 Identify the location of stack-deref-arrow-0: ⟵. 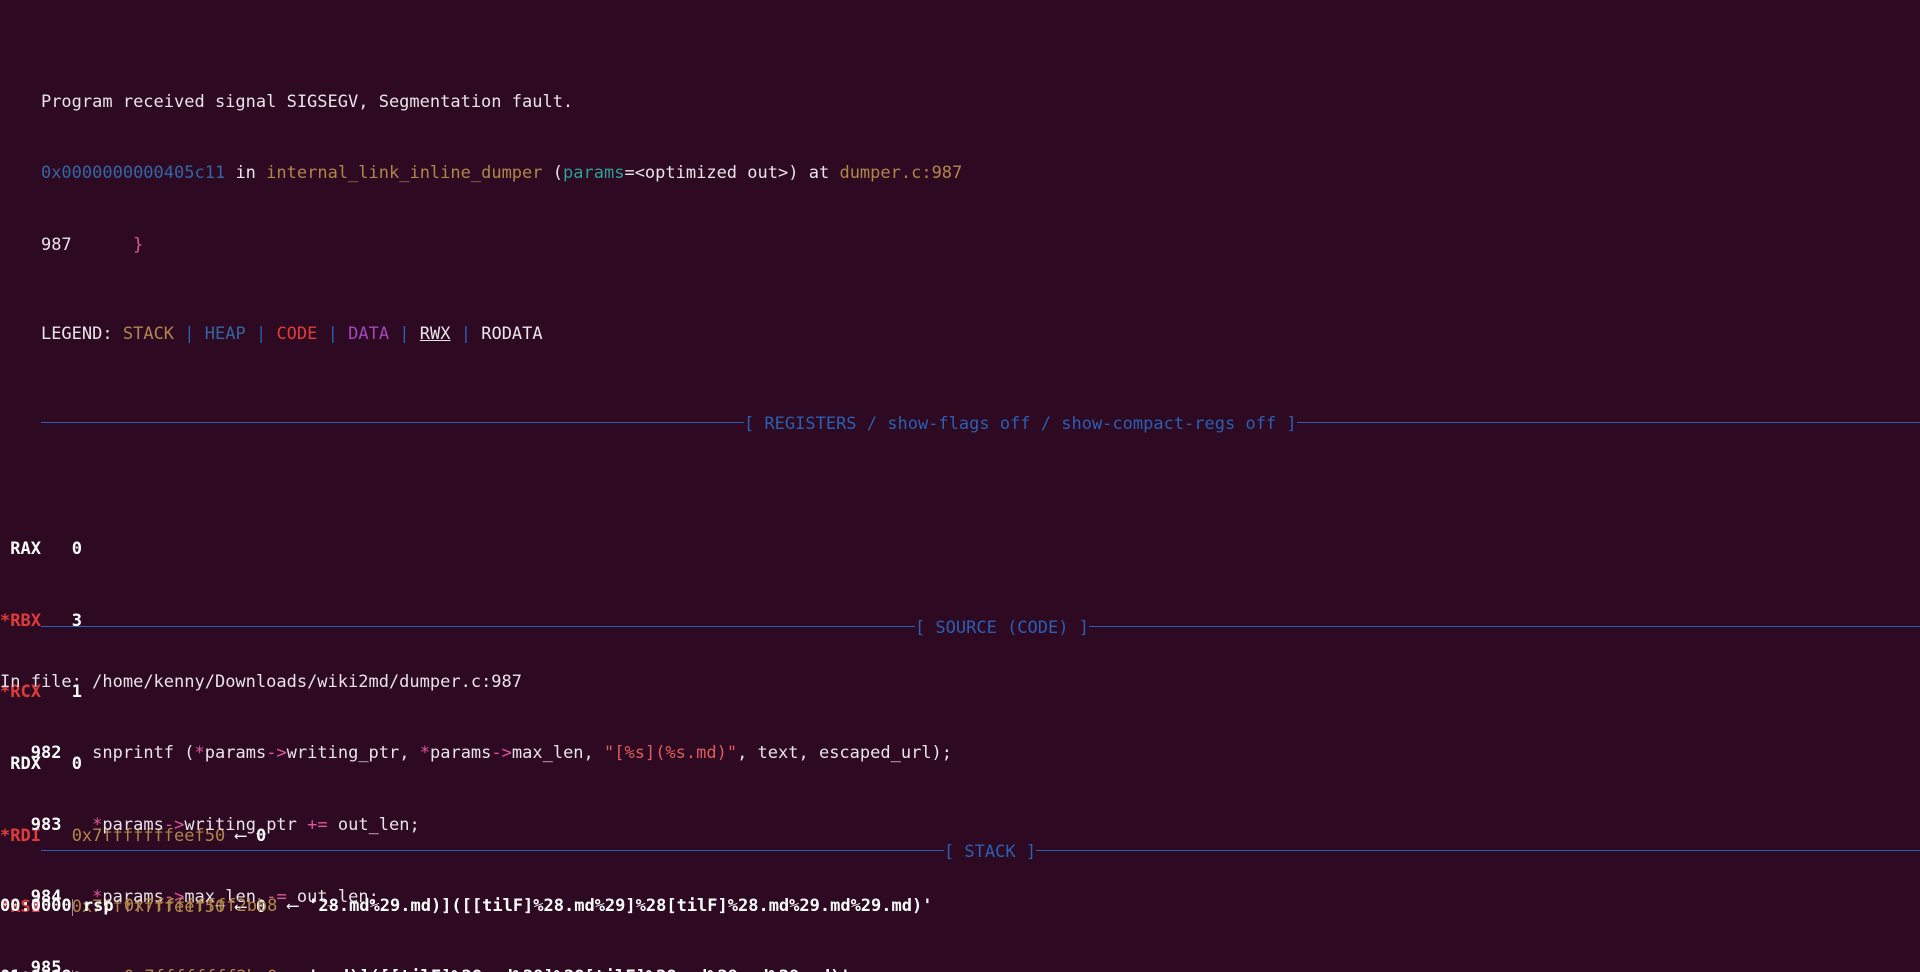
(293, 905).